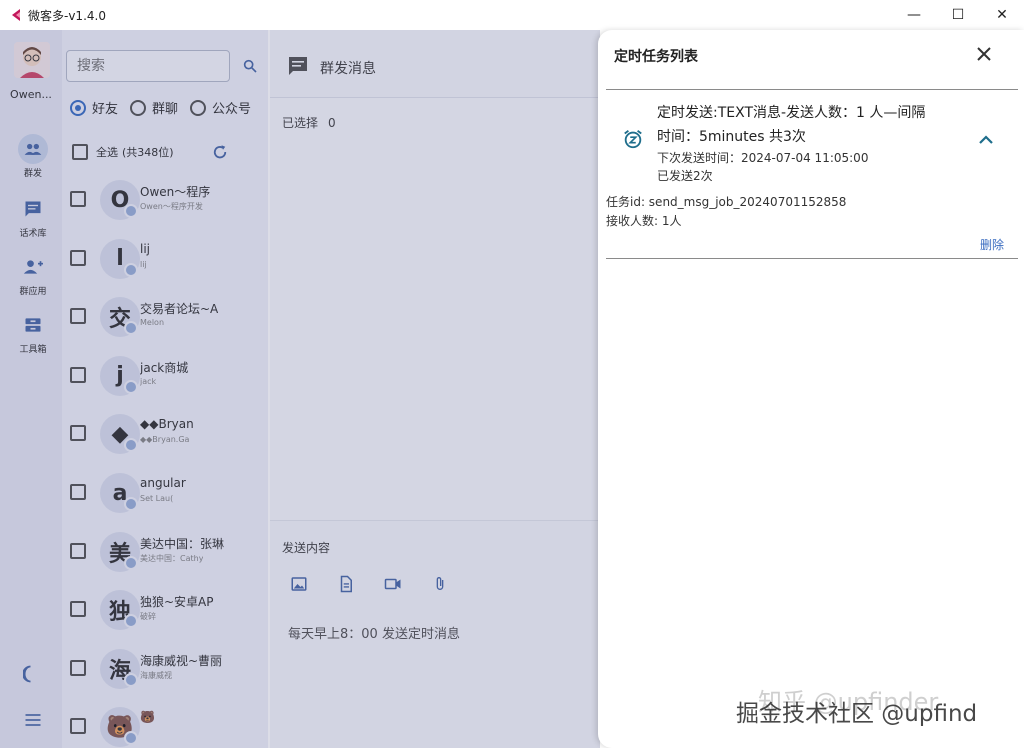  What do you see at coordinates (656, 57) in the screenshot?
I see `drawer-title: 定时任务列表` at bounding box center [656, 57].